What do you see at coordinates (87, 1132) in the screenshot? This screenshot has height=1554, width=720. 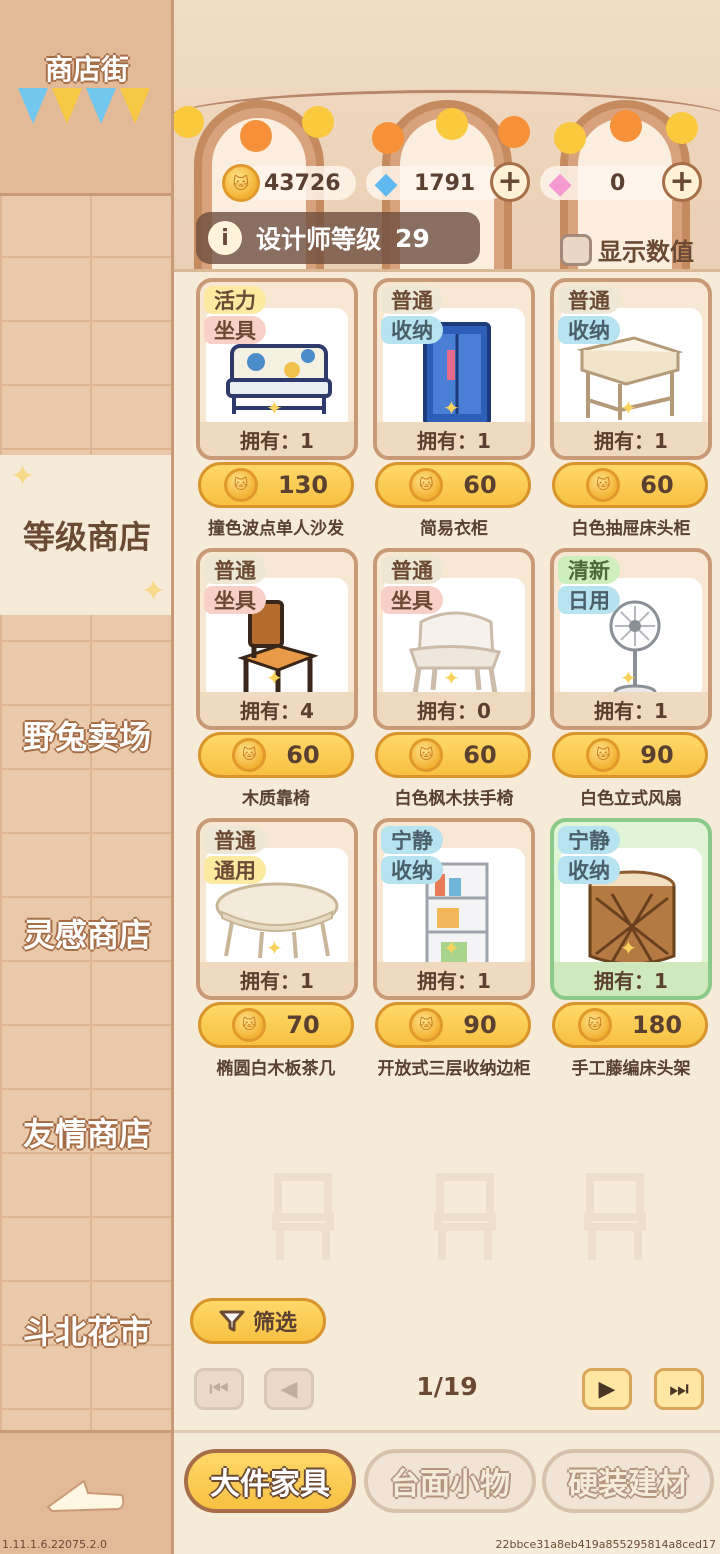 I see `sidebar-item-friendship-shop: 友情商店` at bounding box center [87, 1132].